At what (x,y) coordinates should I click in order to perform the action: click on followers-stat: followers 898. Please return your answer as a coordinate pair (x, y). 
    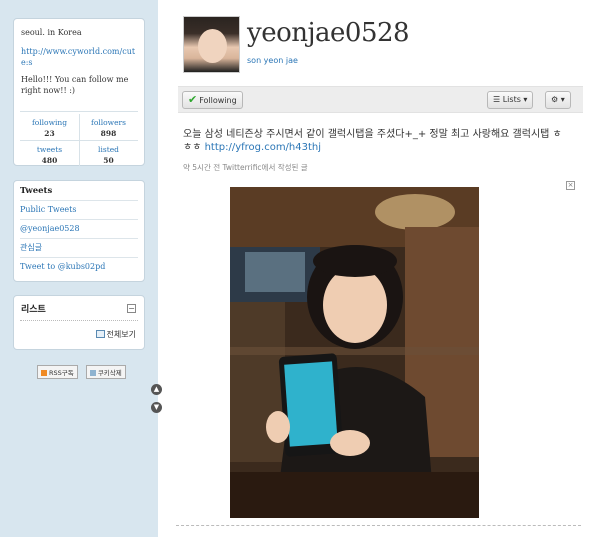
    Looking at the image, I should click on (108, 128).